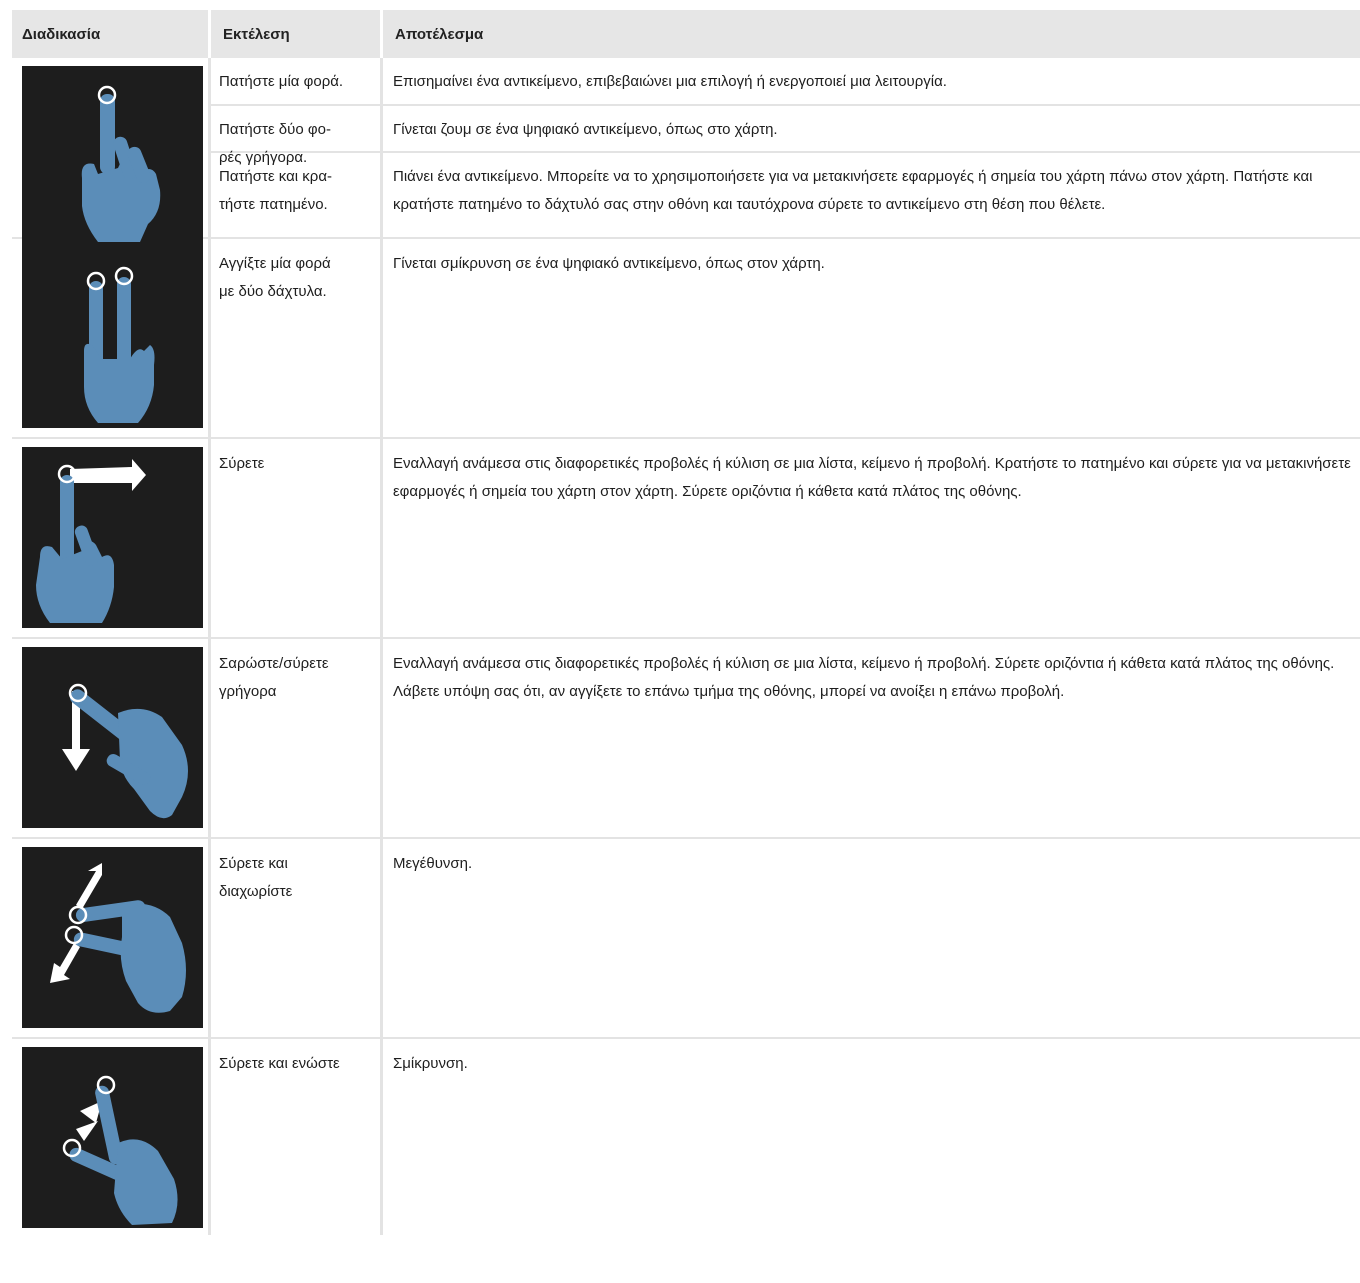  Describe the element at coordinates (274, 677) in the screenshot. I see `execution-text: Σαρώστε/σύρετε γρήγορα` at that location.